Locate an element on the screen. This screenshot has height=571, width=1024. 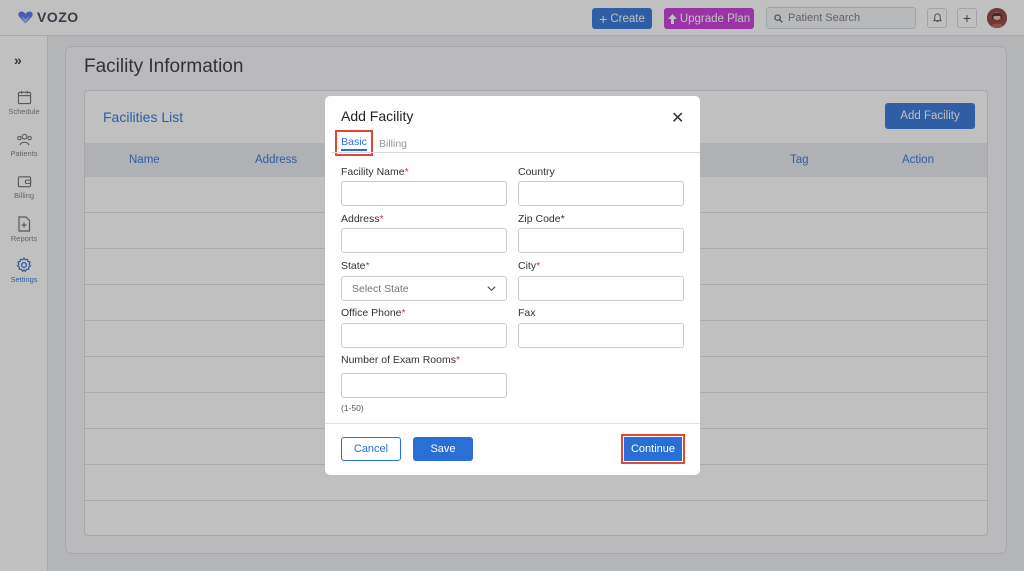
address-label: Address* is located at coordinates (362, 219).